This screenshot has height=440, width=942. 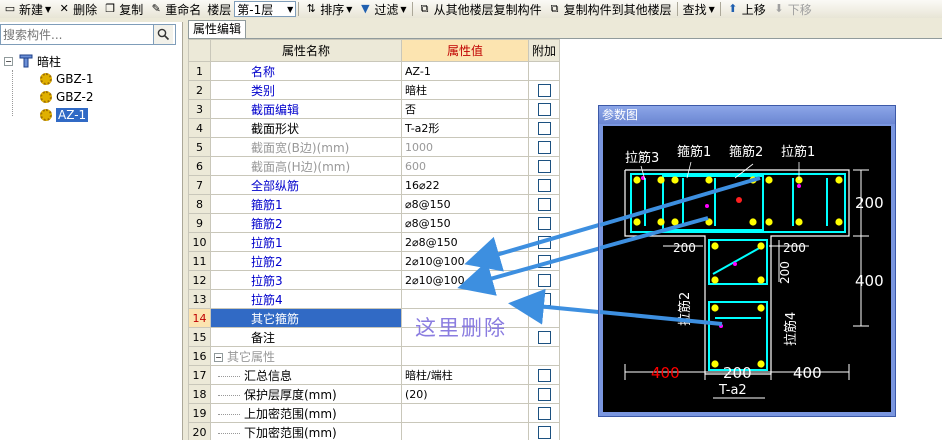 What do you see at coordinates (746, 152) in the screenshot?
I see `label-stirrup-2: 箍筋2` at bounding box center [746, 152].